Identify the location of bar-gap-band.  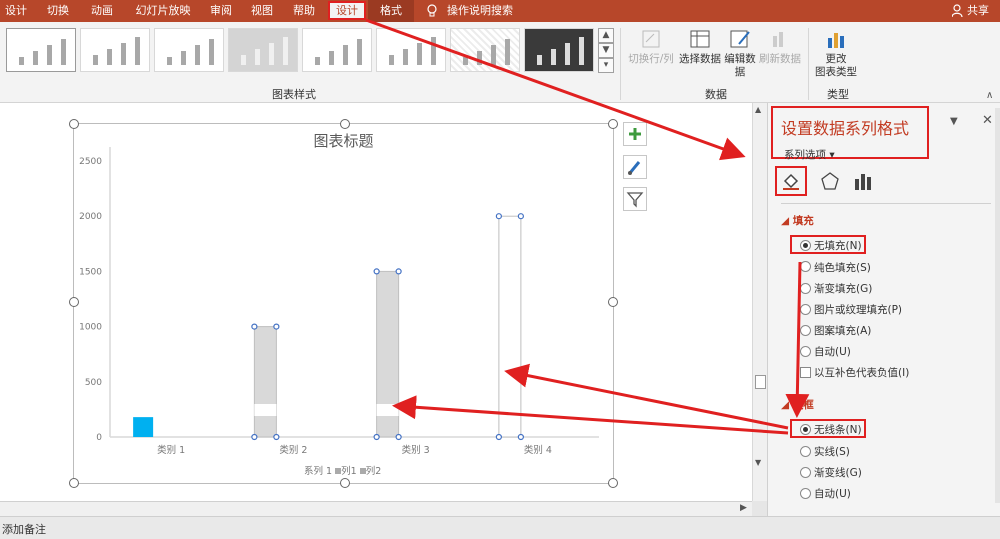
(265, 410).